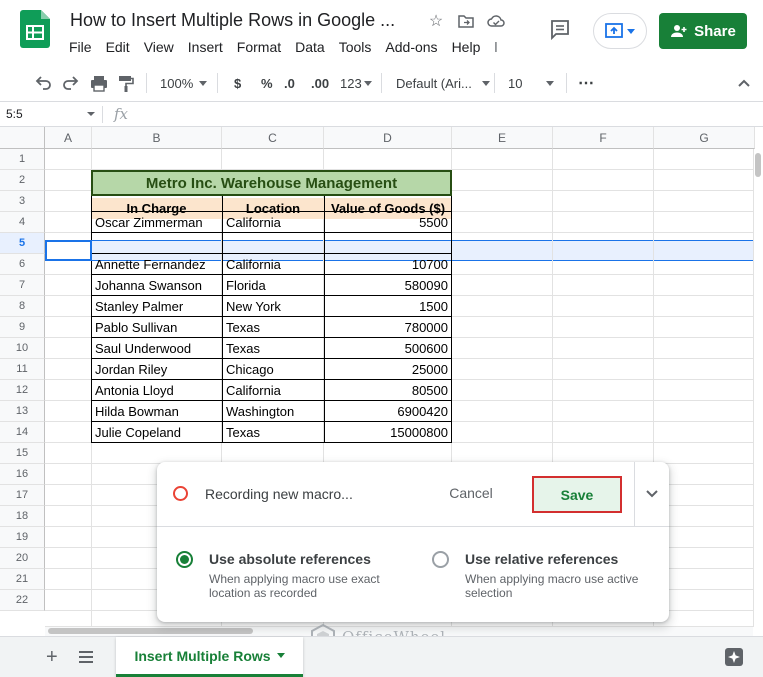 The height and width of the screenshot is (677, 763). What do you see at coordinates (758, 388) in the screenshot?
I see `vertical-scrollbar` at bounding box center [758, 388].